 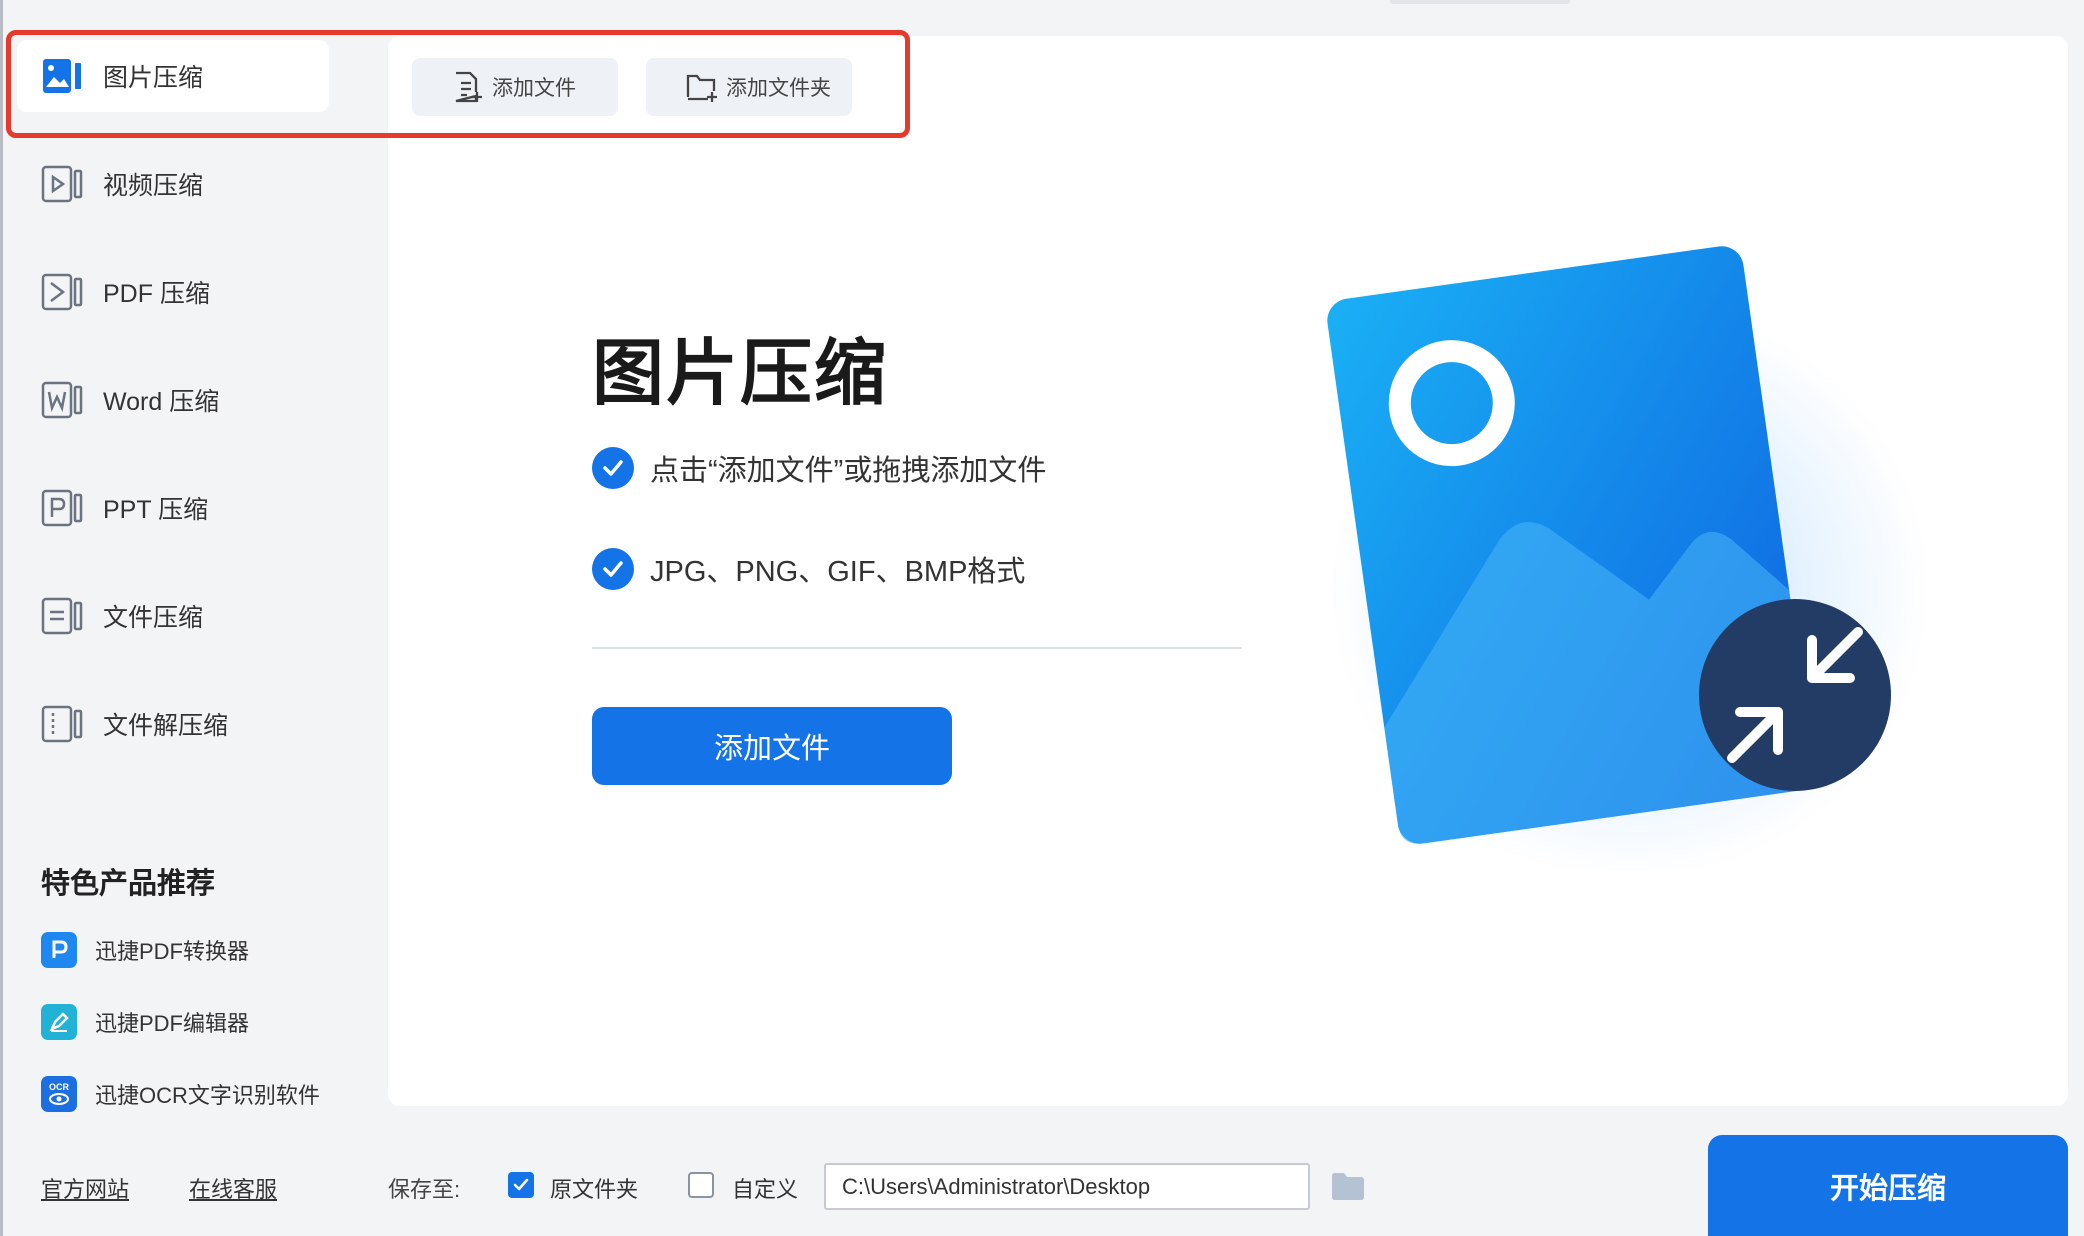 I want to click on ocr-icon: OCR, so click(x=59, y=1094).